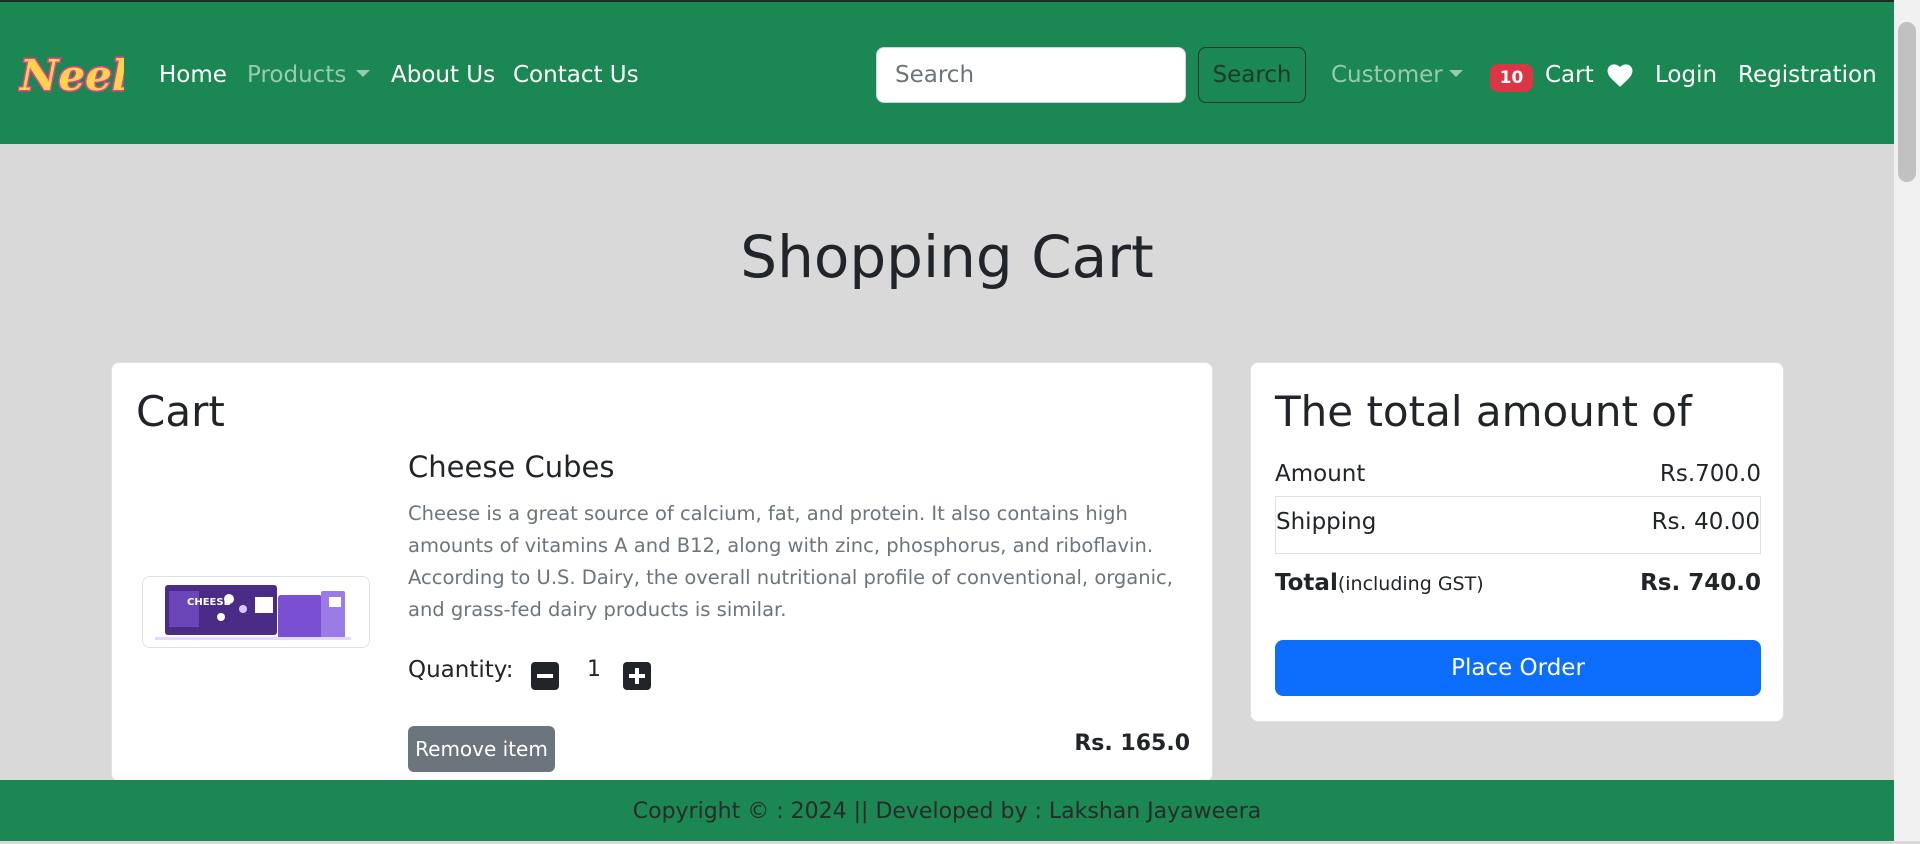  I want to click on nav-customer-label: Customer, so click(1387, 75).